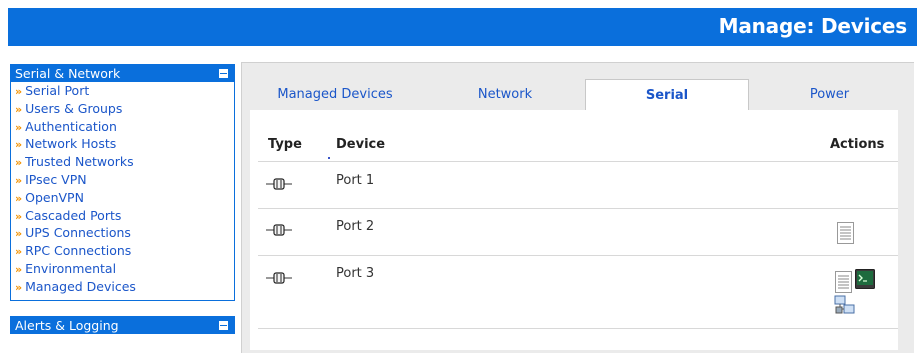 The image size is (917, 353). What do you see at coordinates (124, 145) in the screenshot?
I see `sidebar-item-network-hosts: » Network Hosts` at bounding box center [124, 145].